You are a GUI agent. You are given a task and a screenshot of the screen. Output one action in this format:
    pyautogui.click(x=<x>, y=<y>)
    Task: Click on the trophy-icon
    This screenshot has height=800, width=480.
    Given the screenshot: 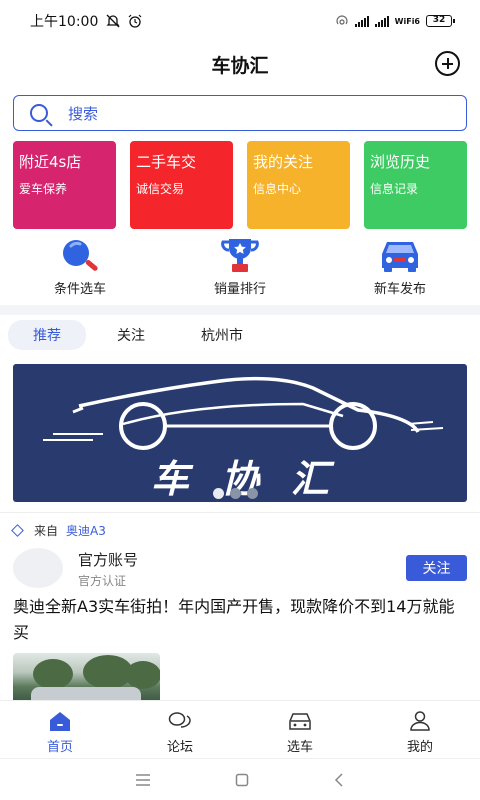 What is the action you would take?
    pyautogui.click(x=240, y=255)
    